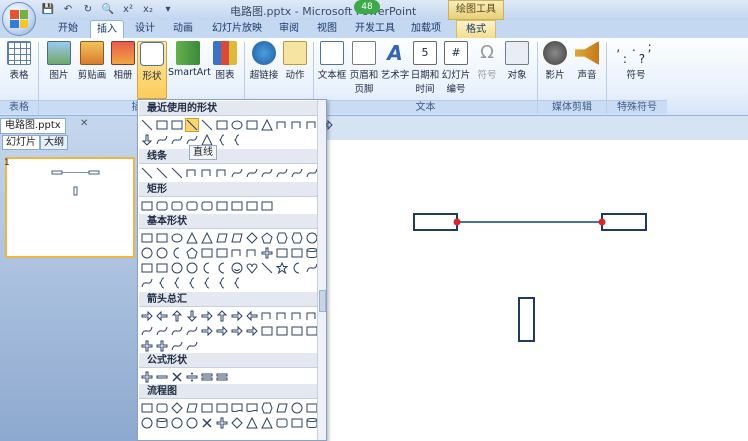 Image resolution: width=748 pixels, height=441 pixels. What do you see at coordinates (476, 29) in the screenshot?
I see `tab-format: 格式` at bounding box center [476, 29].